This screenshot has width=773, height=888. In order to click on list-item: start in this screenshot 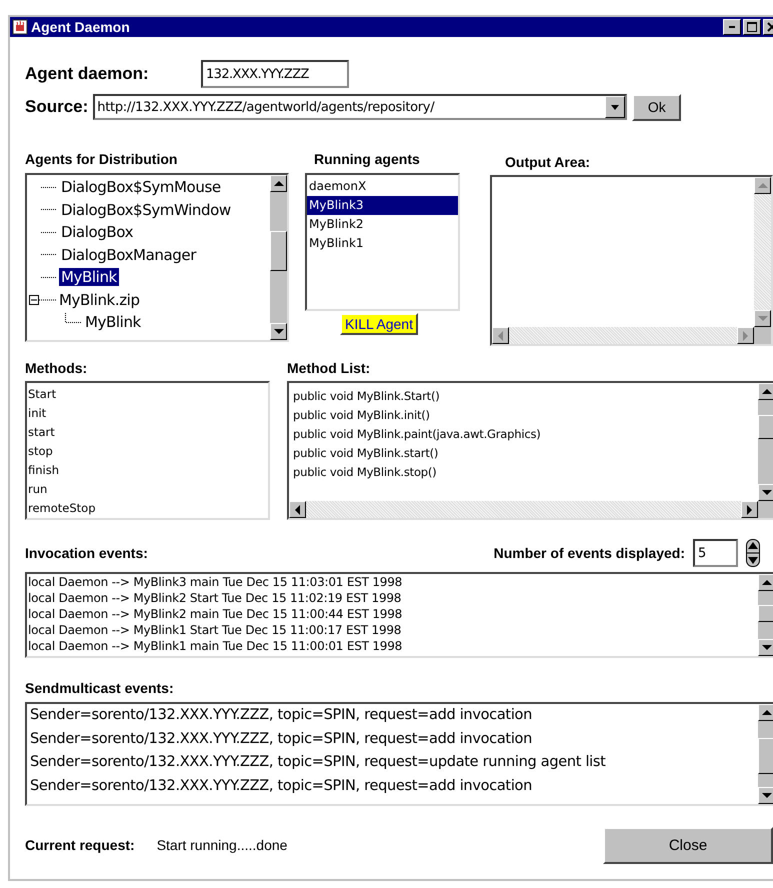, I will do `click(147, 432)`.